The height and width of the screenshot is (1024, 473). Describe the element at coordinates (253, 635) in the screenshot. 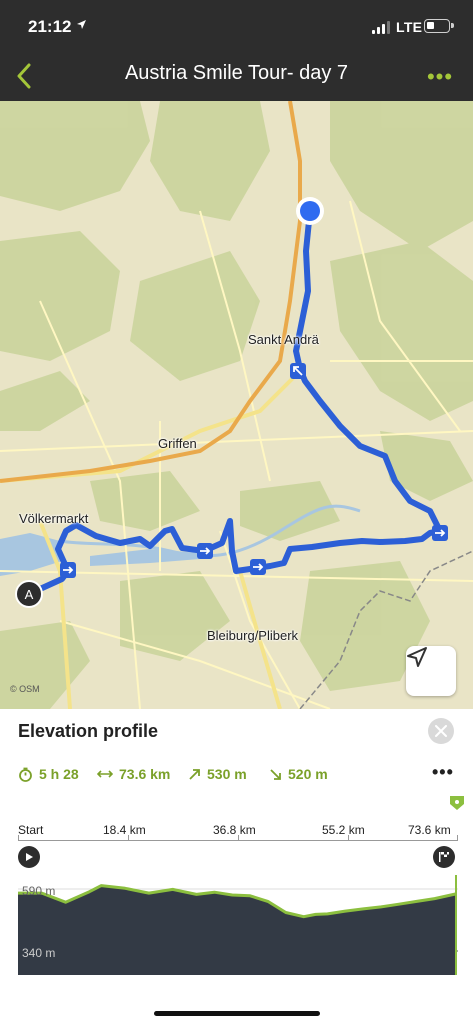

I see `map-label-bleiburg: Bleiburg/Pliberk` at that location.